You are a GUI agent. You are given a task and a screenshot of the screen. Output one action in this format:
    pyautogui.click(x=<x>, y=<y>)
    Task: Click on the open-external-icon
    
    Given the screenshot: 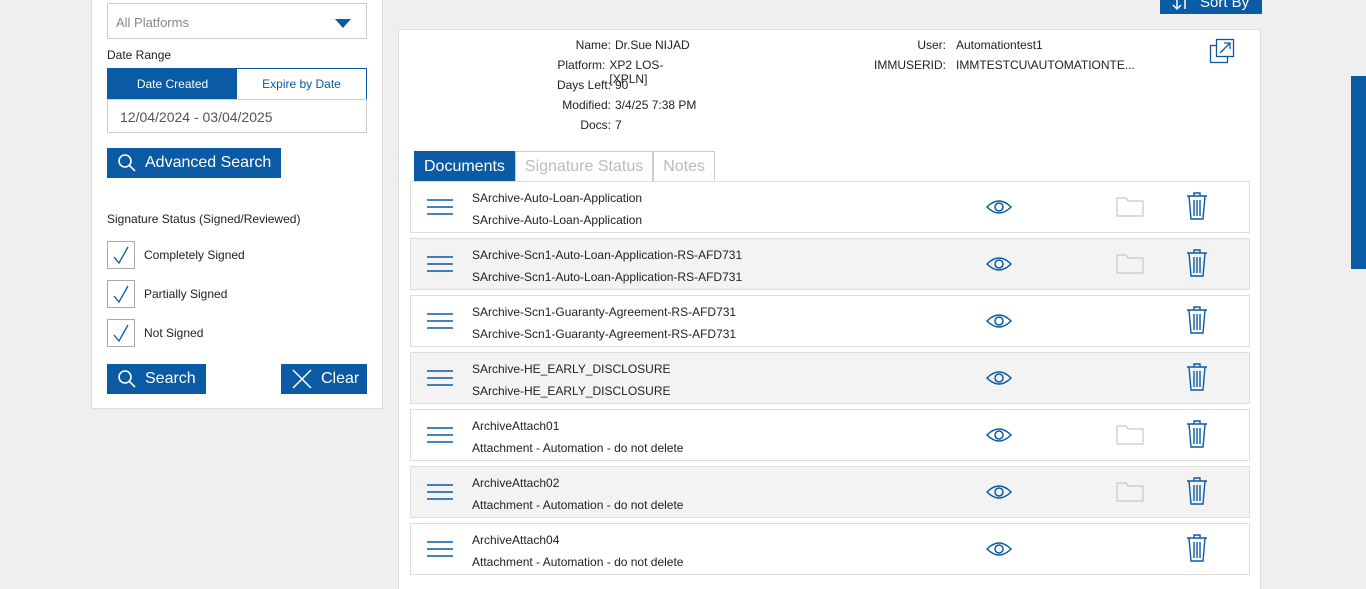 What is the action you would take?
    pyautogui.click(x=1222, y=53)
    